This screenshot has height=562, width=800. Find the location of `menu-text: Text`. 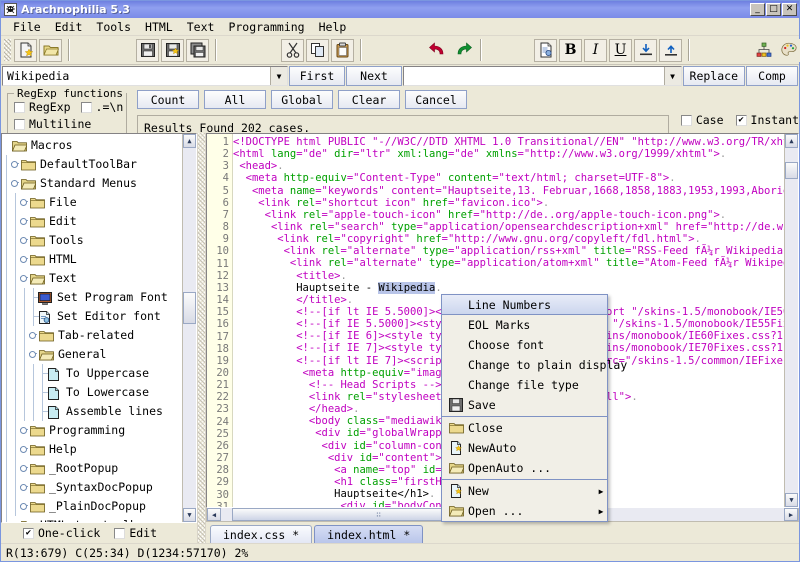

menu-text: Text is located at coordinates (201, 27).